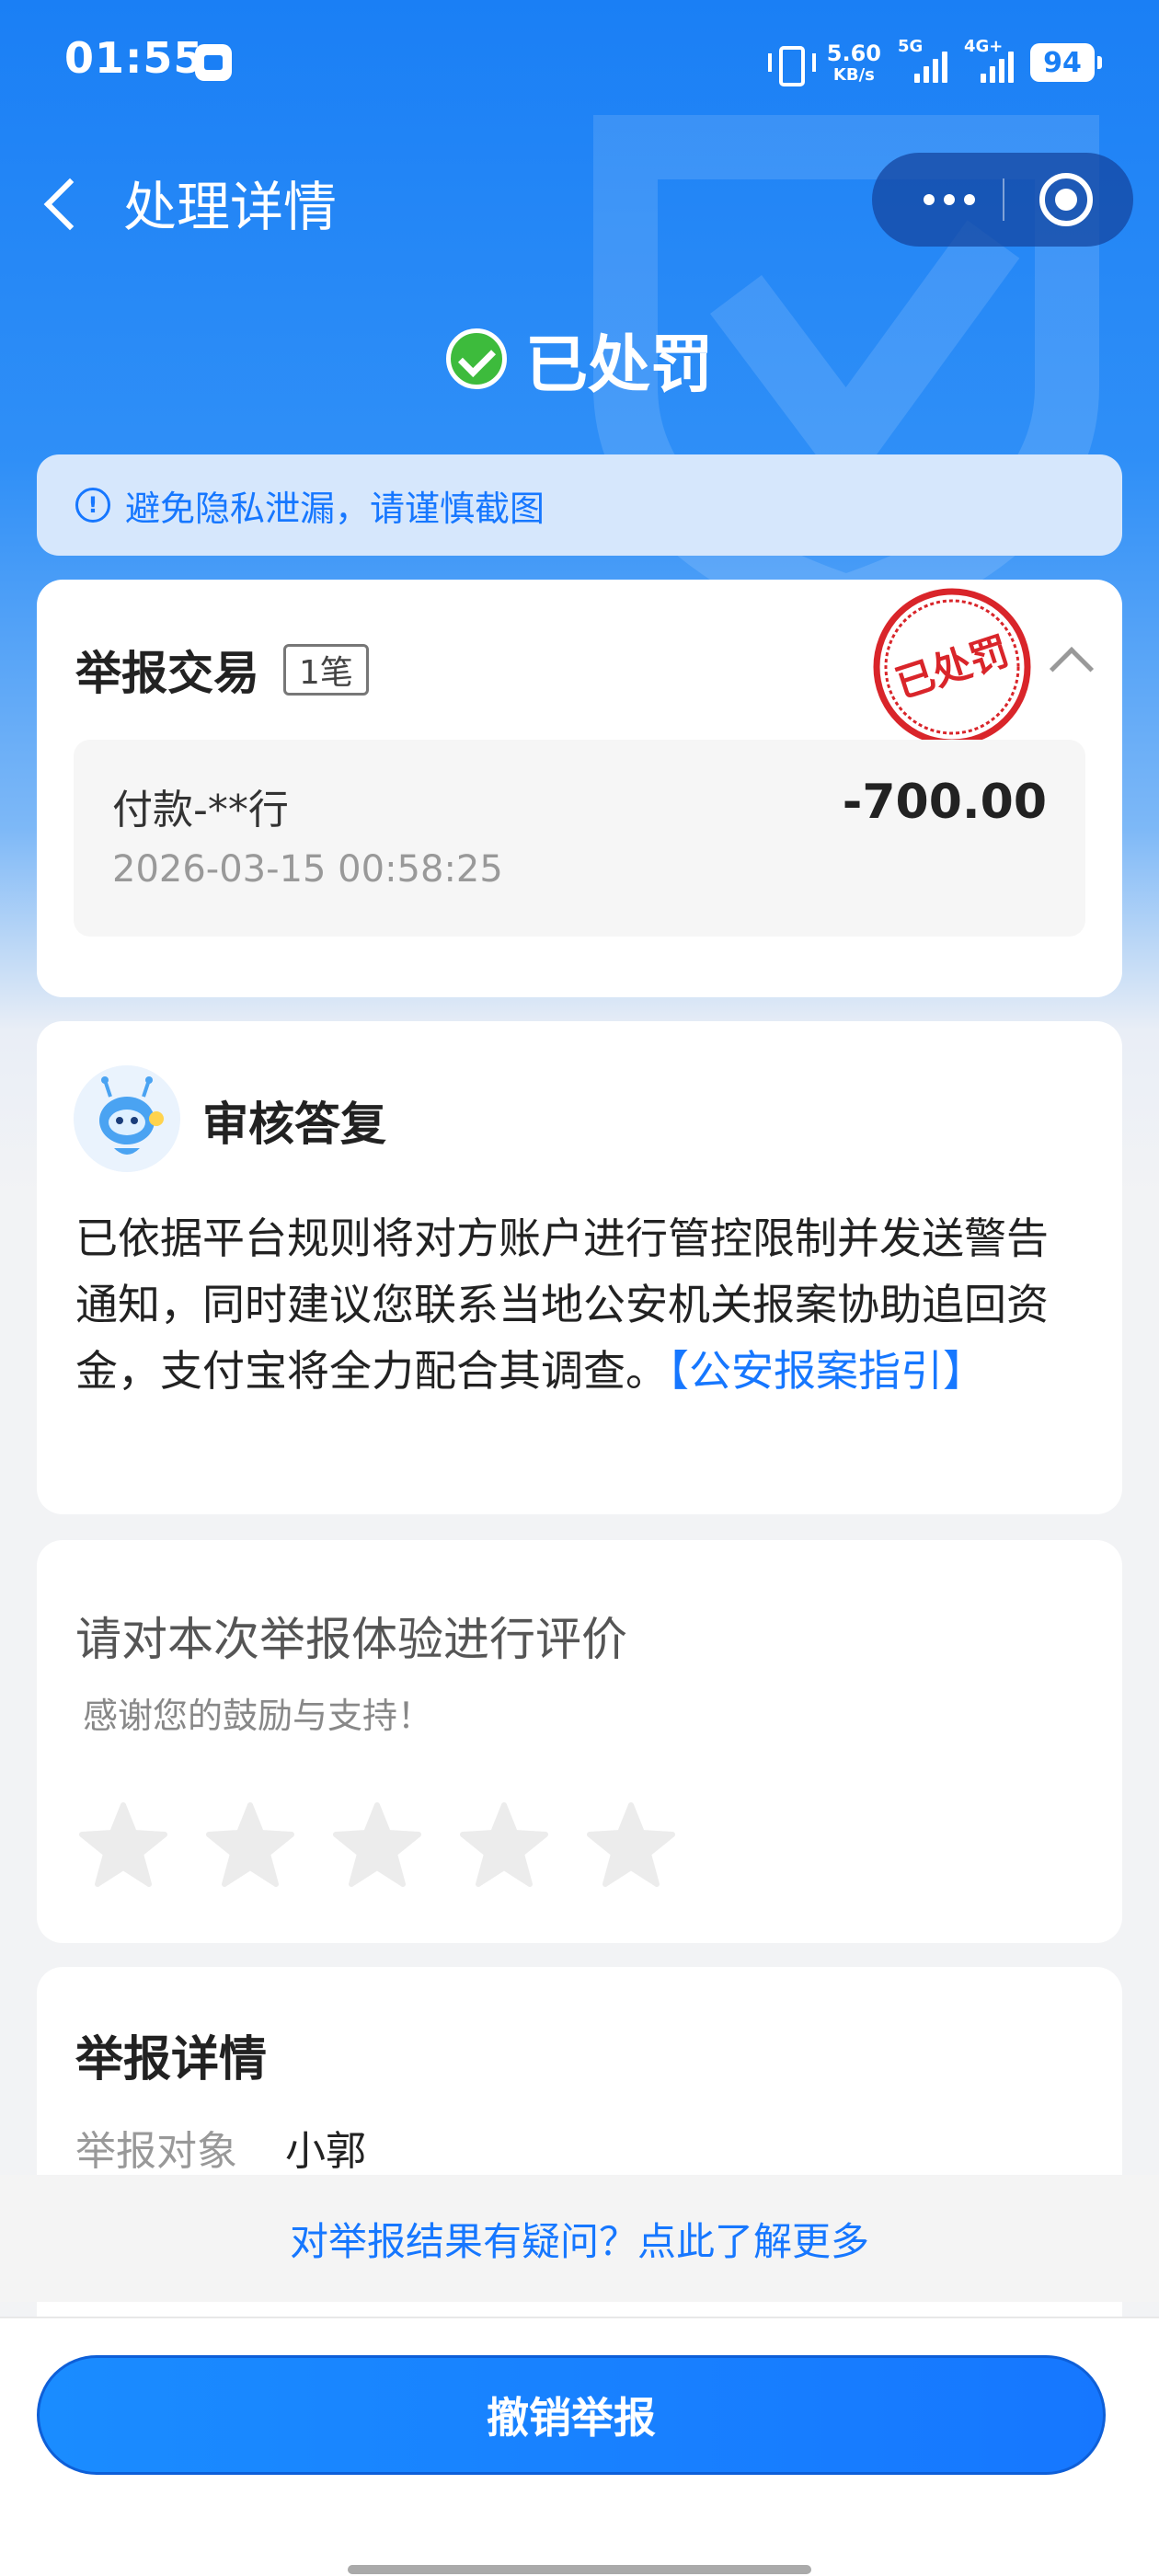 The image size is (1159, 2576). Describe the element at coordinates (1066, 199) in the screenshot. I see `close-miniapp-button` at that location.